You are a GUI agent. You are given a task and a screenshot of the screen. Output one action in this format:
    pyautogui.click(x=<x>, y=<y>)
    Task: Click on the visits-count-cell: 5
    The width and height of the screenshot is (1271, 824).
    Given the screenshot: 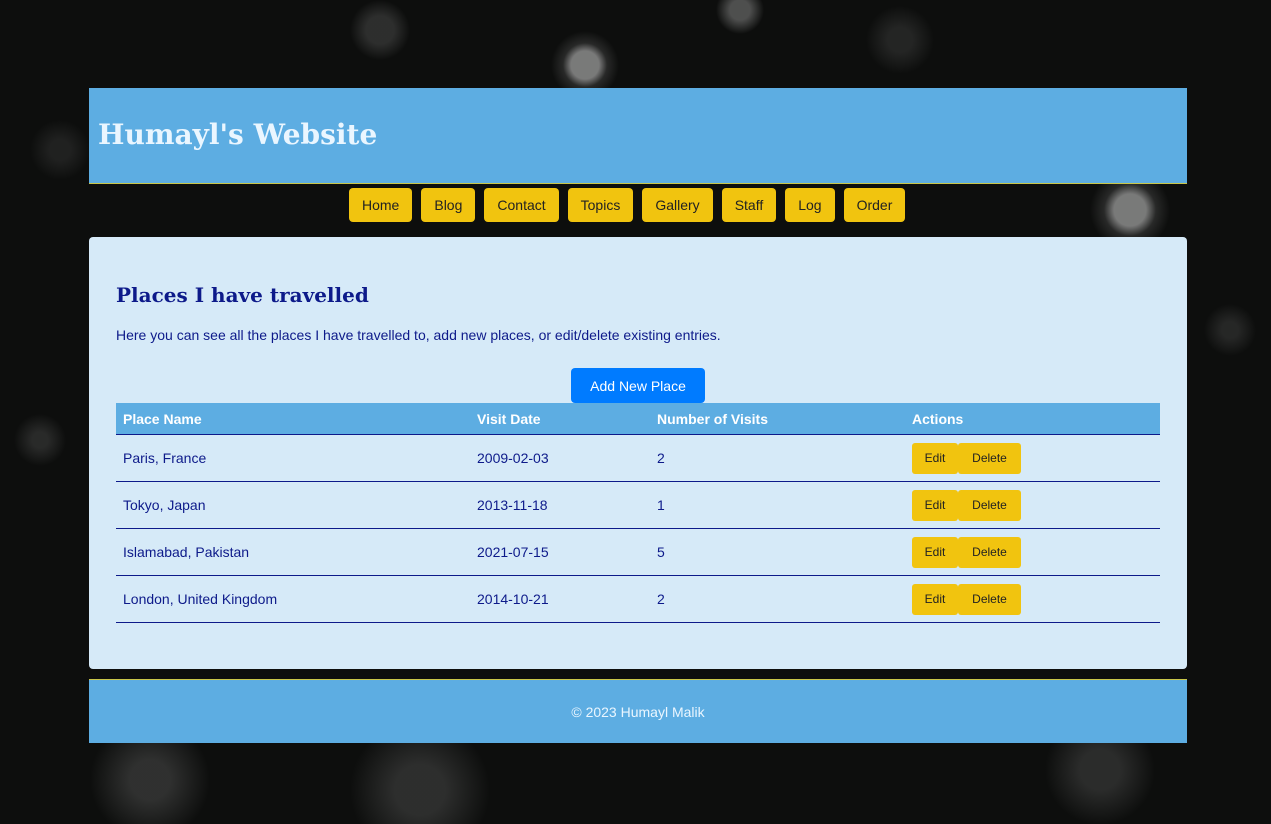 What is the action you would take?
    pyautogui.click(x=777, y=552)
    